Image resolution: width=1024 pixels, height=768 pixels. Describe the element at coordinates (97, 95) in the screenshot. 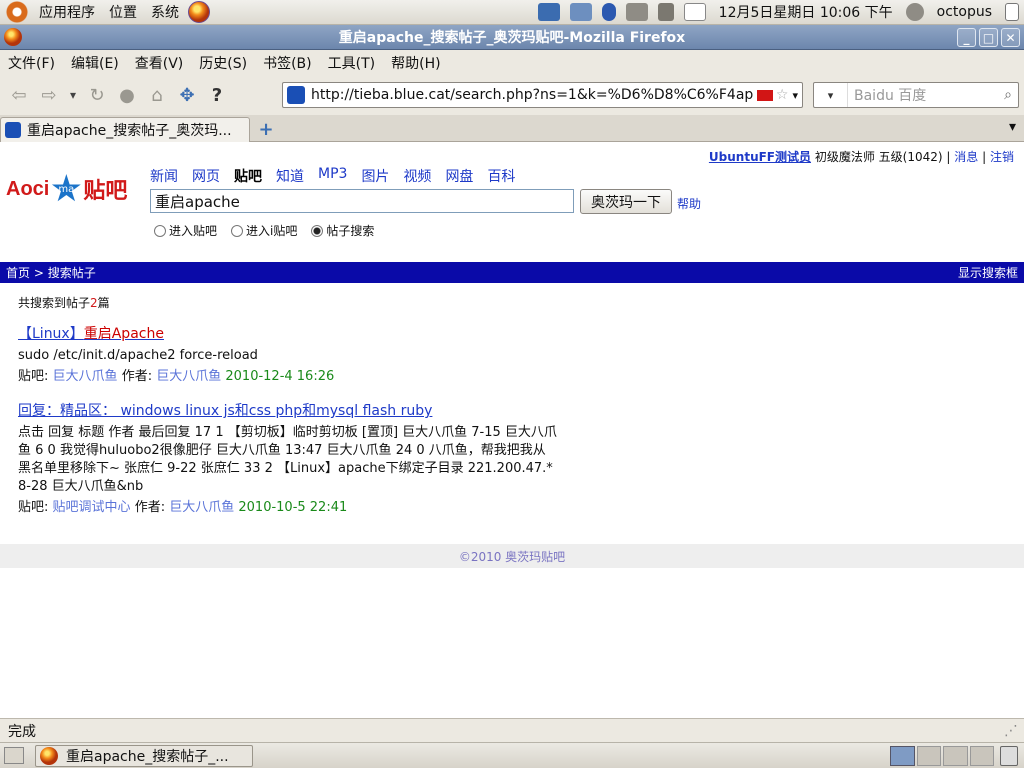

I see `reload-icon: ↻` at that location.